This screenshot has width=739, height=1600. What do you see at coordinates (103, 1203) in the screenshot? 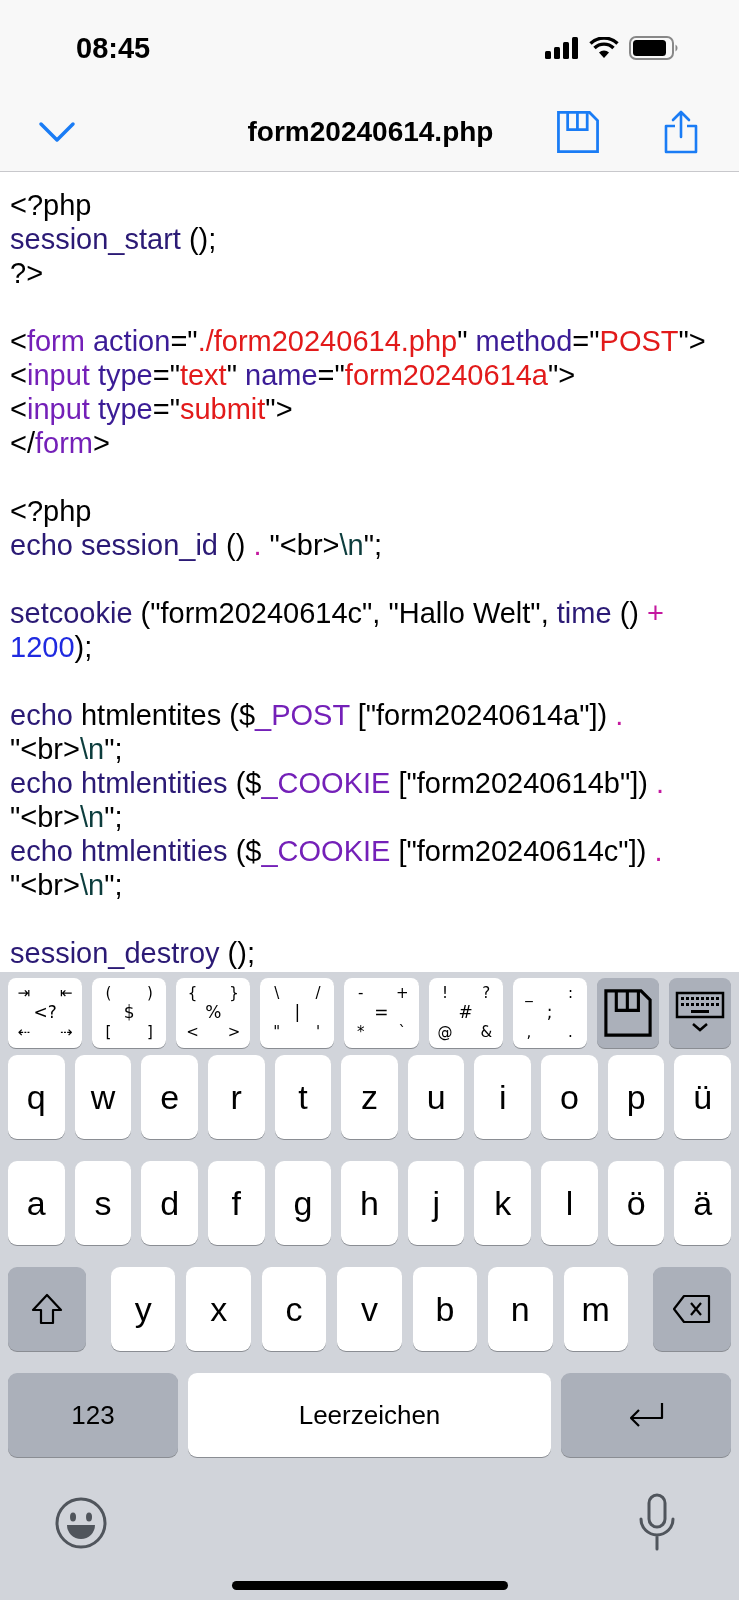
I see `letter-key: s` at bounding box center [103, 1203].